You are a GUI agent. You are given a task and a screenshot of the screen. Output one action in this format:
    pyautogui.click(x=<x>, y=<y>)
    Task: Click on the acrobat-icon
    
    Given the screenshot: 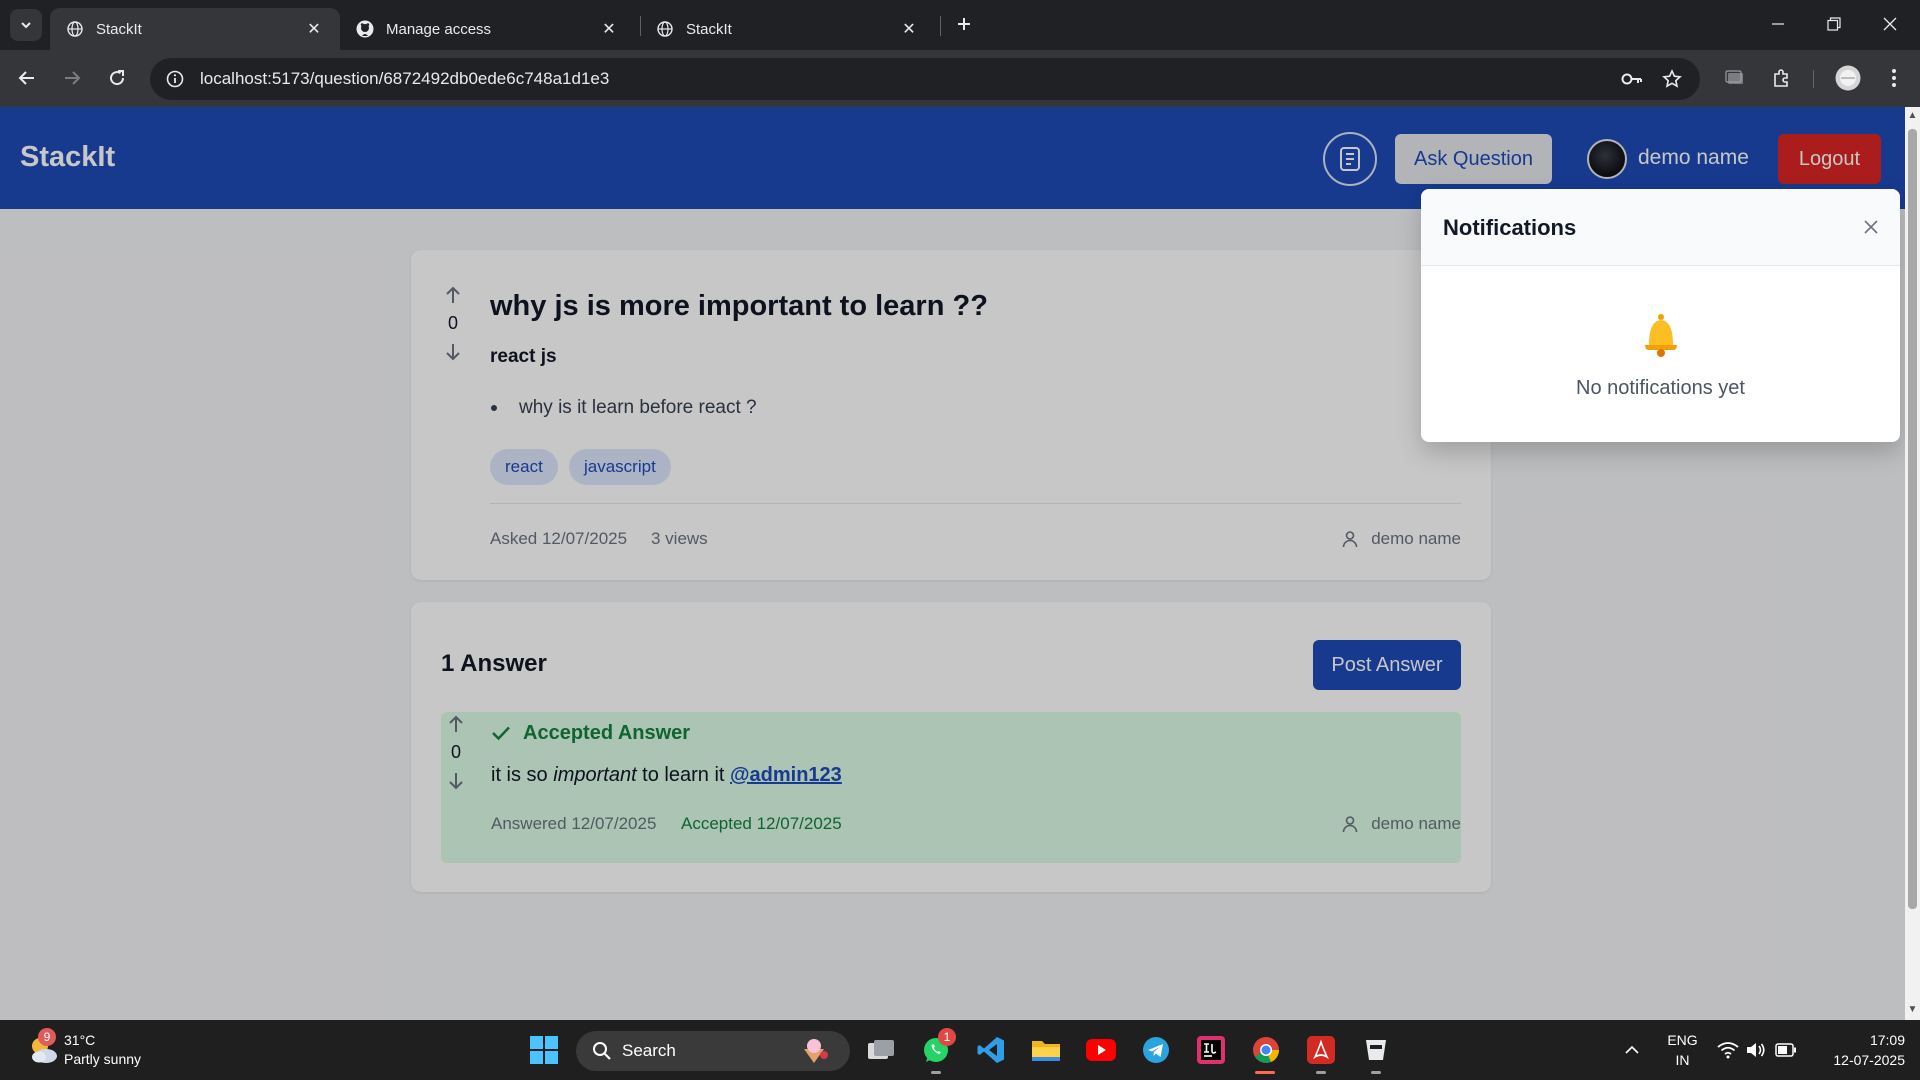 What is the action you would take?
    pyautogui.click(x=1321, y=1050)
    